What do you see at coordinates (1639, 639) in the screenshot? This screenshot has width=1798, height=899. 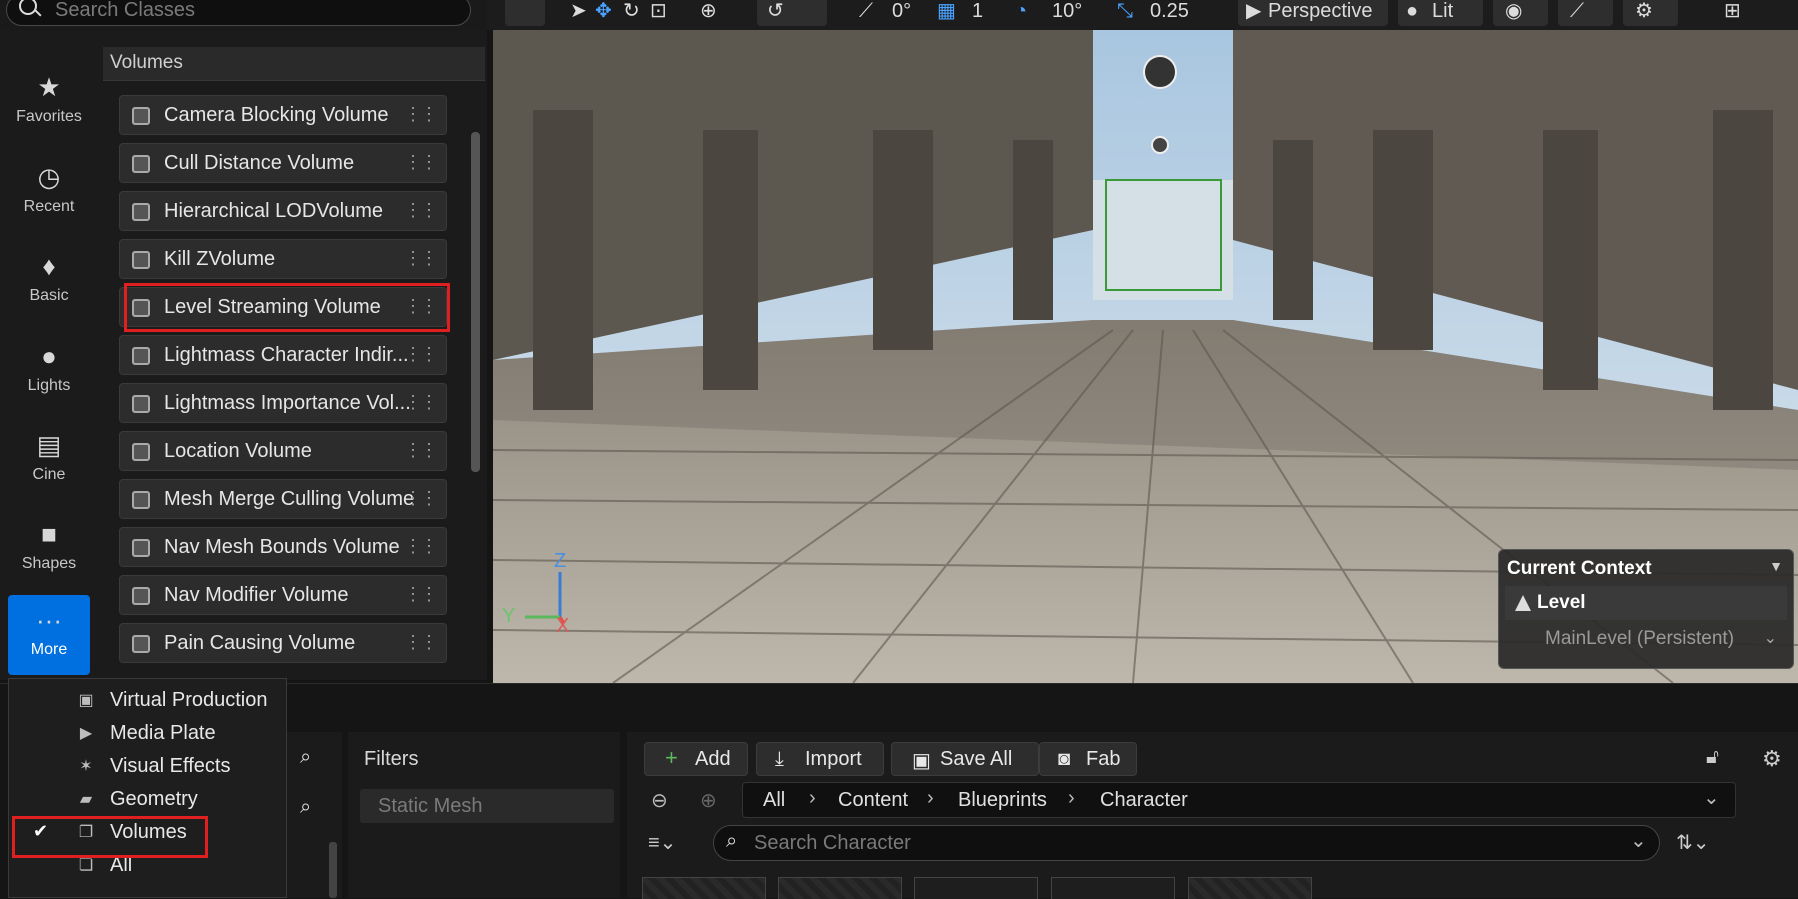 I see `level-dropdown: MainLevel (Persistent)` at bounding box center [1639, 639].